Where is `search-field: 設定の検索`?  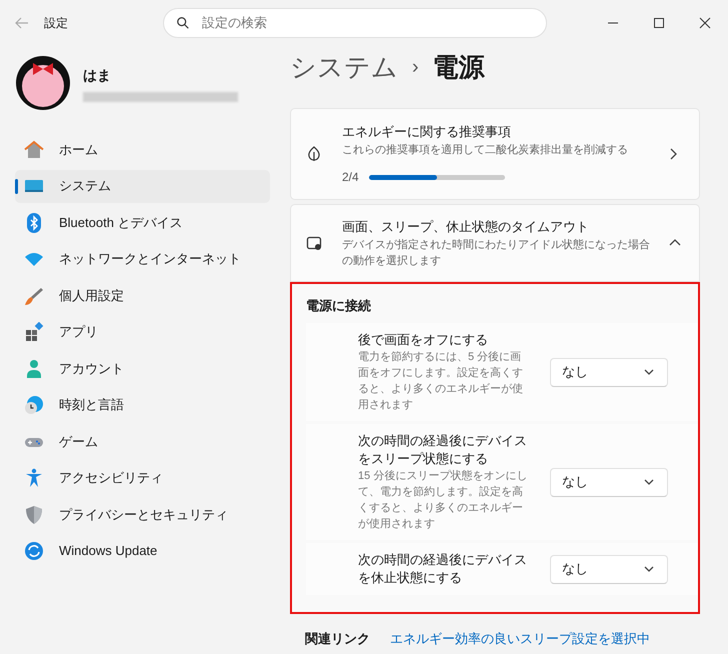 search-field: 設定の検索 is located at coordinates (368, 23).